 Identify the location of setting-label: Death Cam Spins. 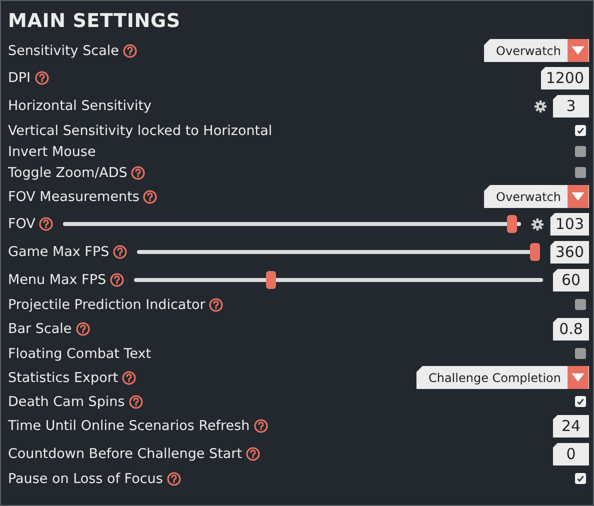
(66, 402).